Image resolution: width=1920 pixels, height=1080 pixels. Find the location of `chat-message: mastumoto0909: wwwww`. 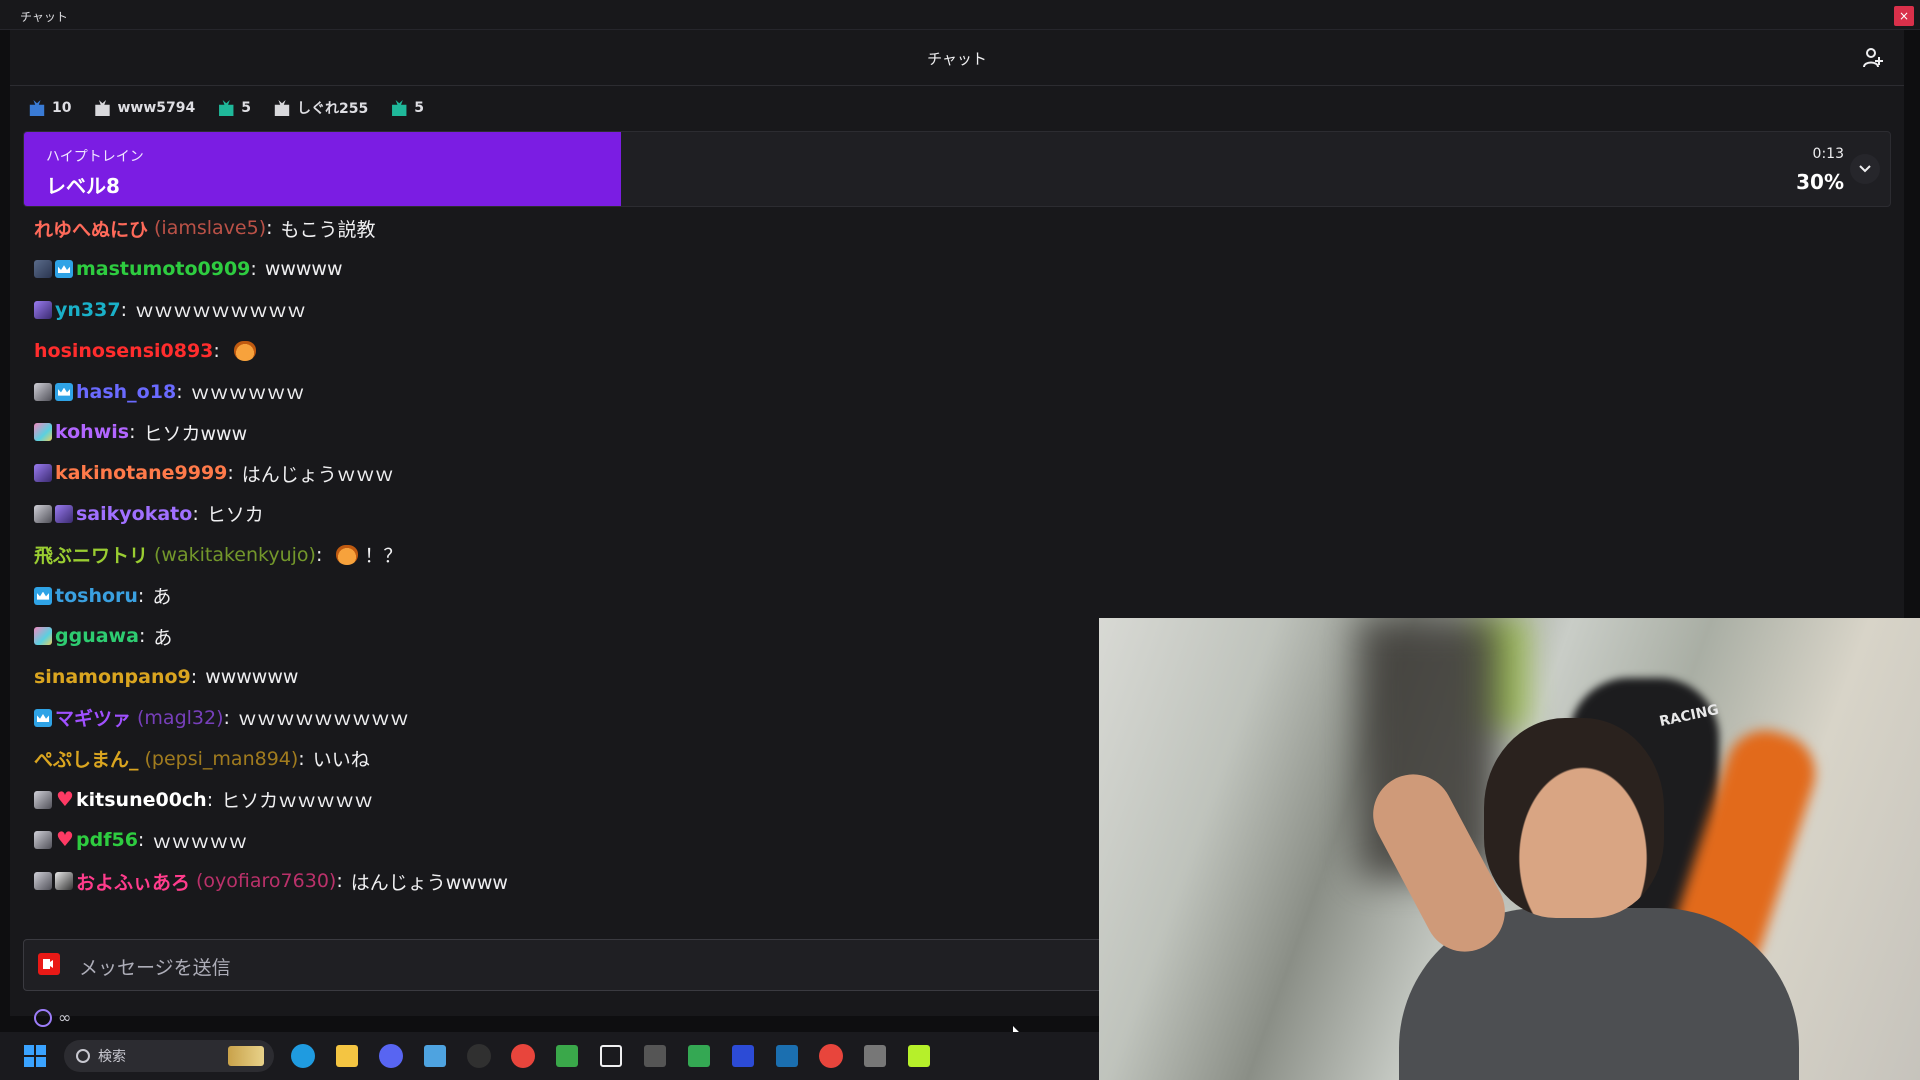

chat-message: mastumoto0909: wwwww is located at coordinates (564, 269).